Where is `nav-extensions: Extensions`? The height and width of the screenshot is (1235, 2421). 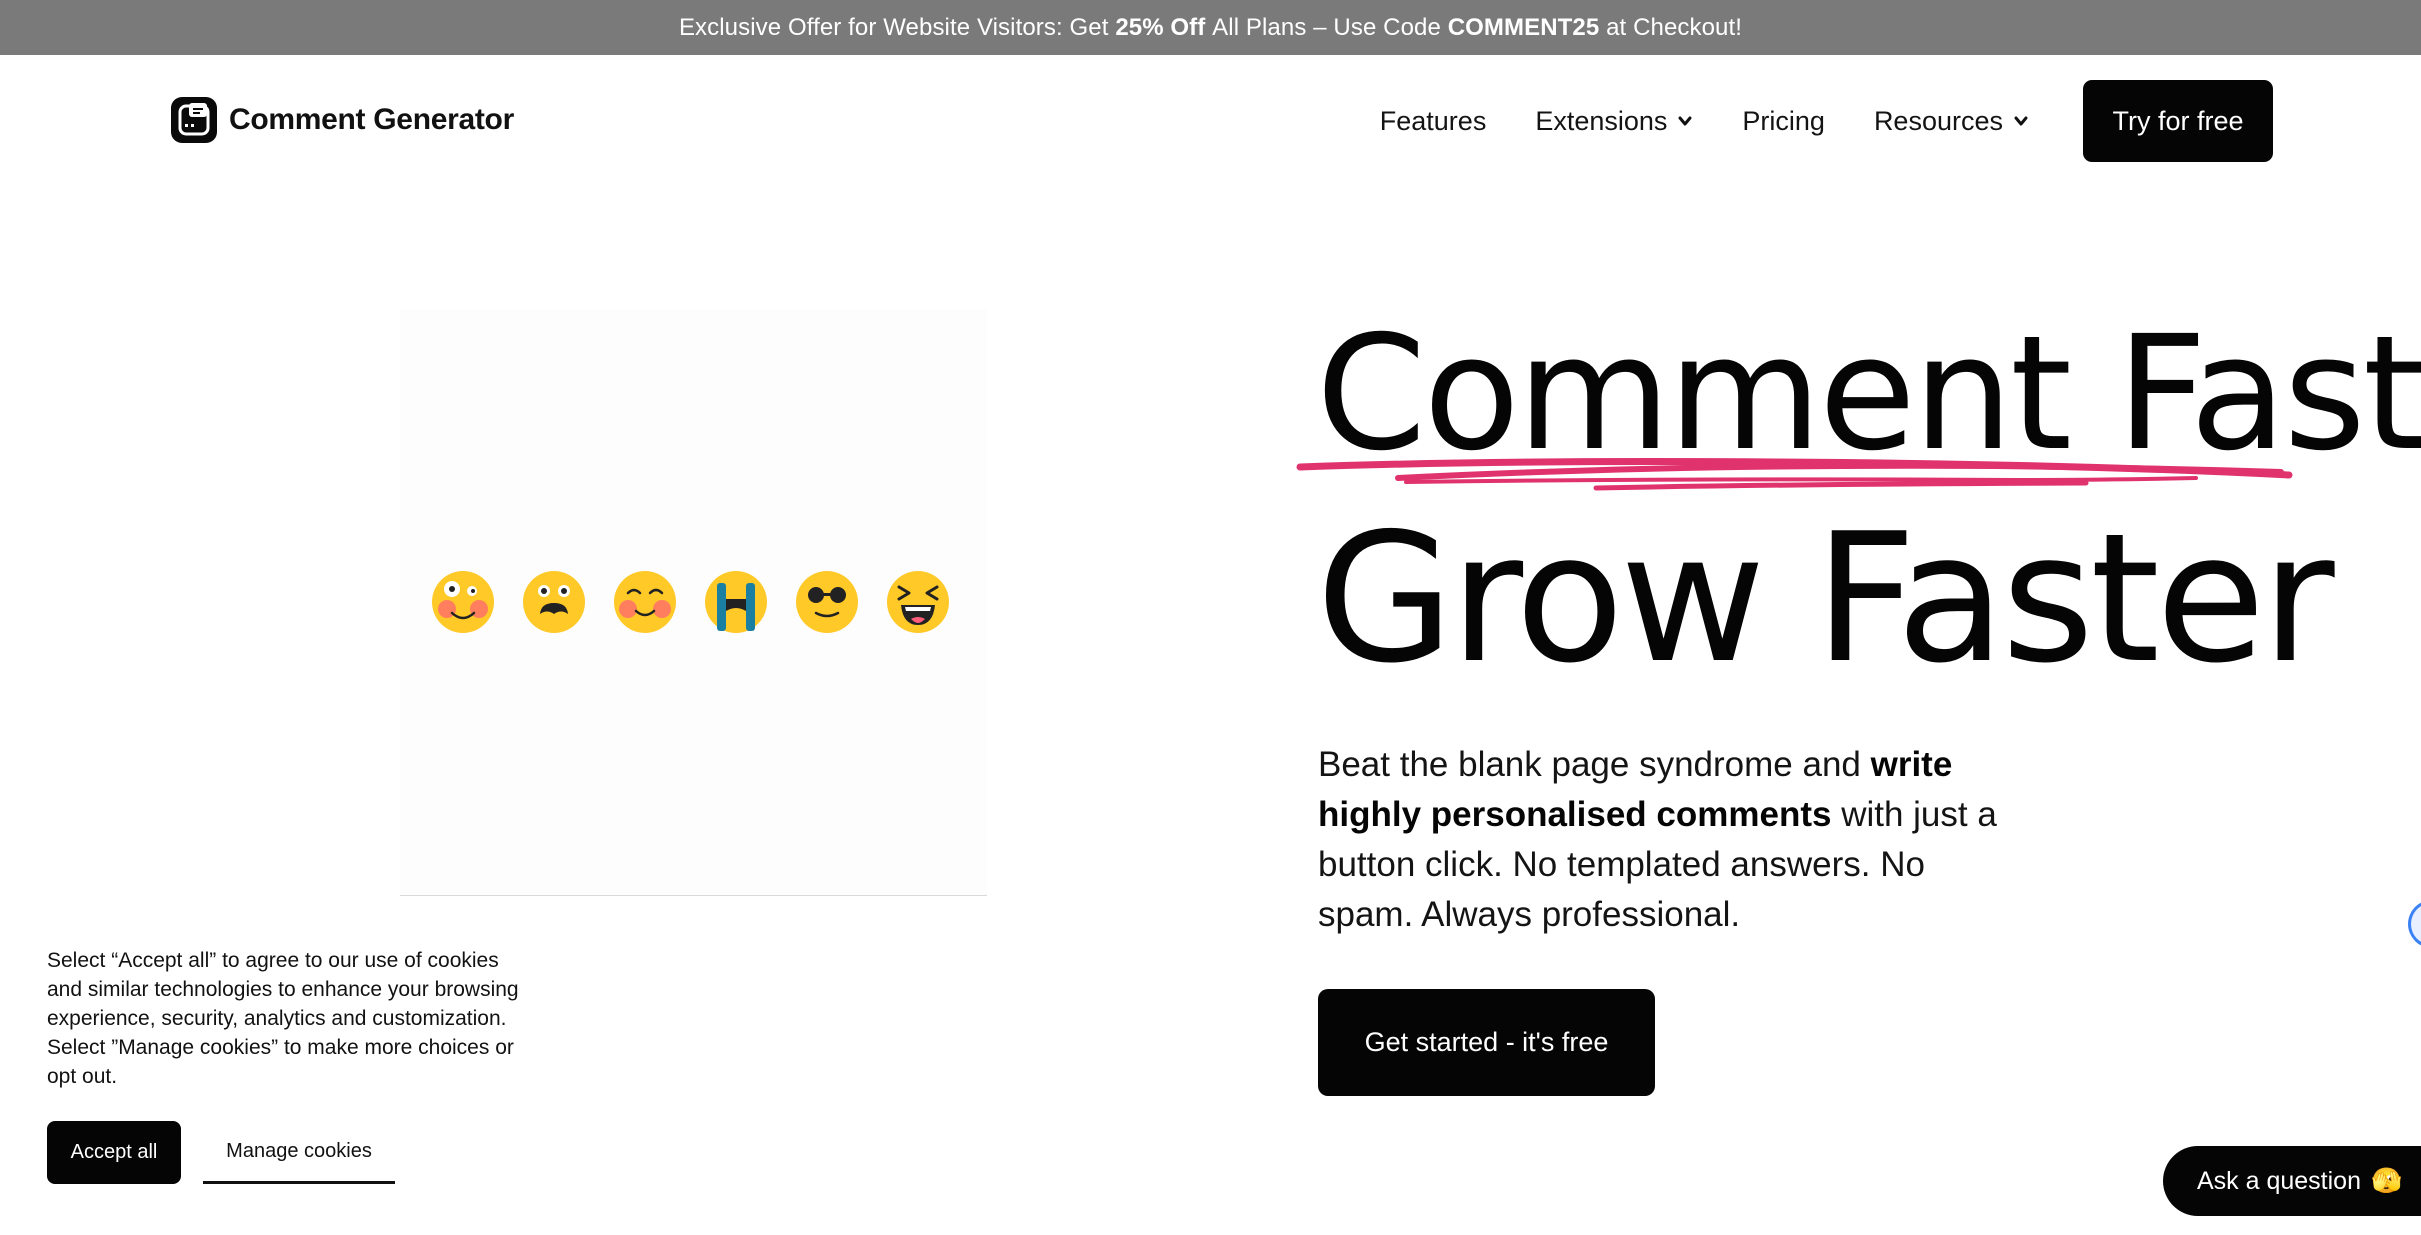 nav-extensions: Extensions is located at coordinates (1614, 121).